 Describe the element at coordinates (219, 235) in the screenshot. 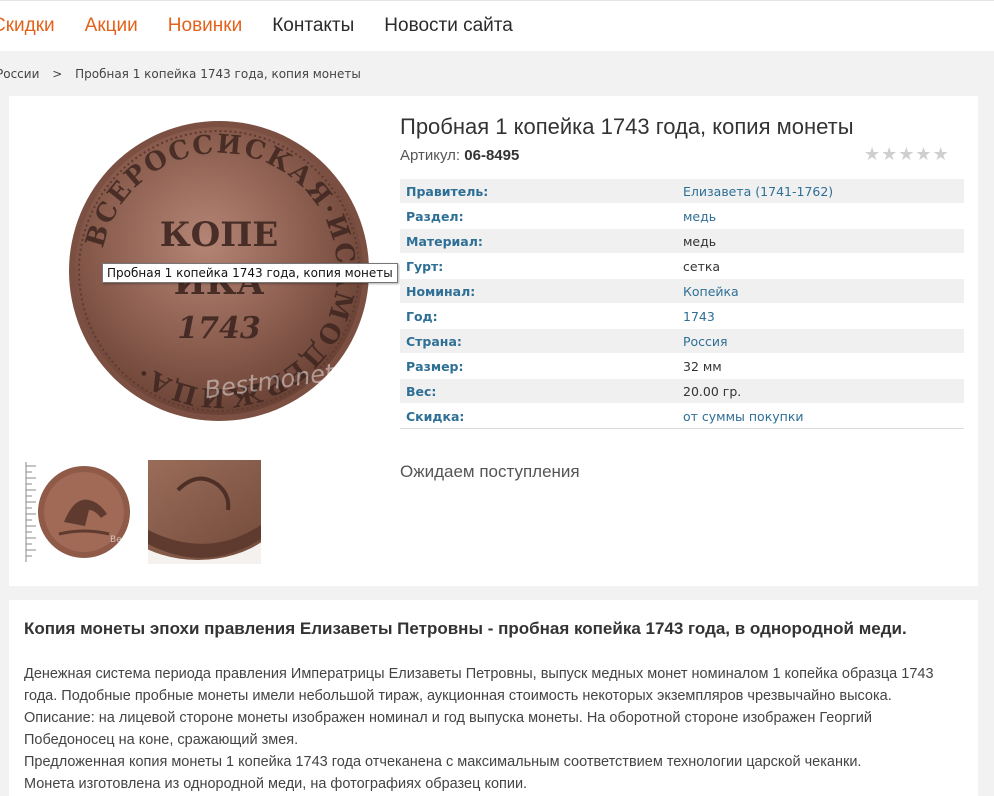

I see `coin-text-top: КОПЕ` at that location.